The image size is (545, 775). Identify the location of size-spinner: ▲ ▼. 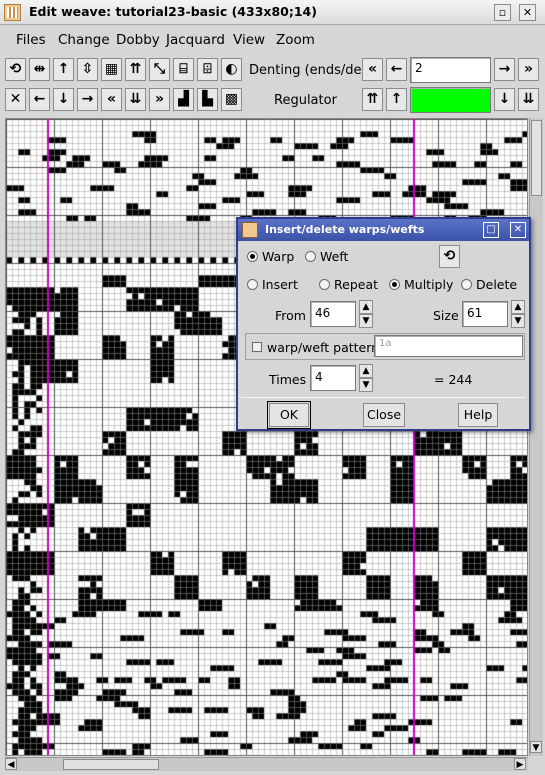
(518, 314).